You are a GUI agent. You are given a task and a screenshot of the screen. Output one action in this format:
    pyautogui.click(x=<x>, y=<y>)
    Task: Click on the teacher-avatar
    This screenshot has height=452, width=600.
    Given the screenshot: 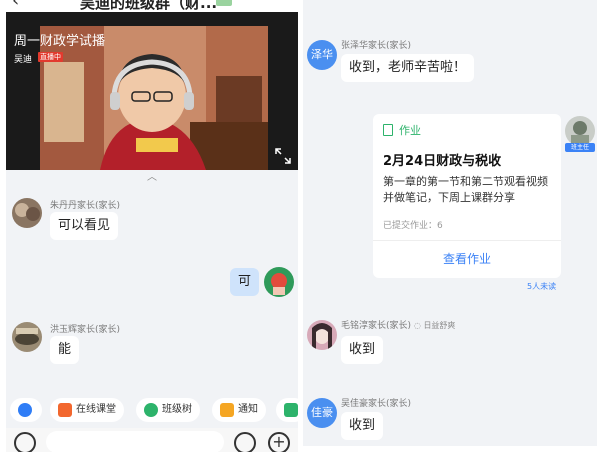 What is the action you would take?
    pyautogui.click(x=580, y=131)
    